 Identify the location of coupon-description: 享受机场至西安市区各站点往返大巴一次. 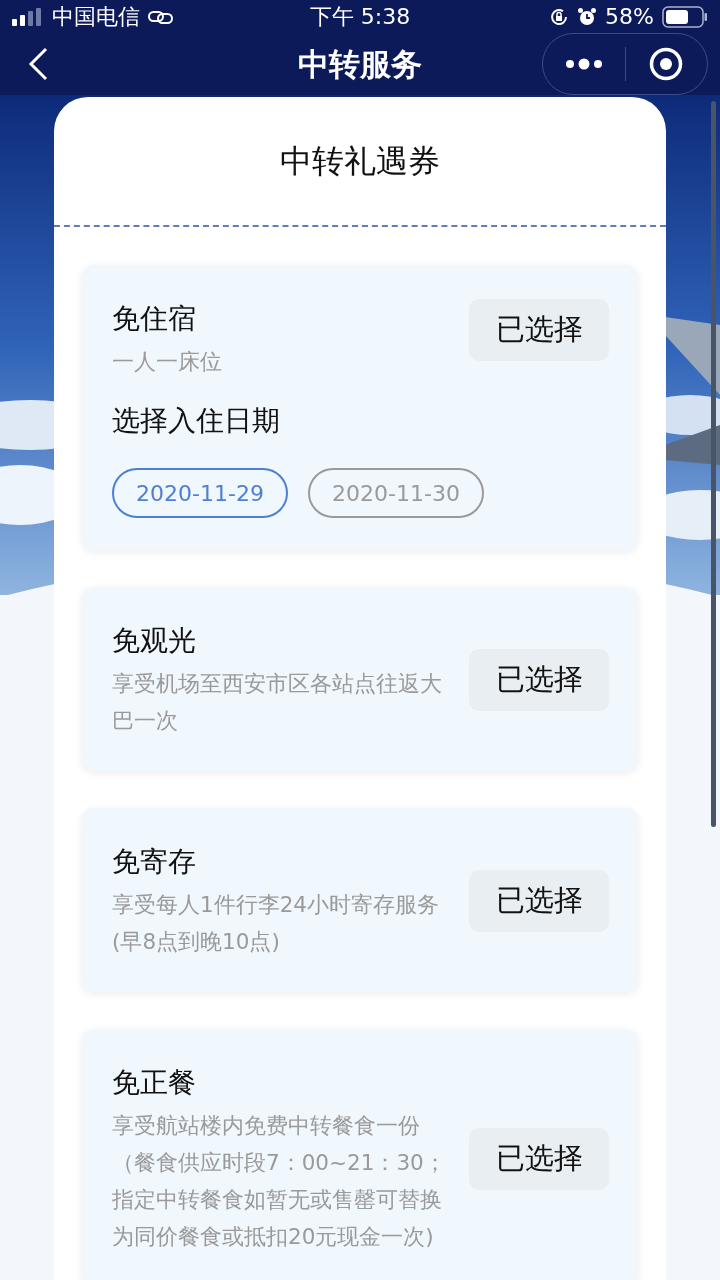
(277, 702).